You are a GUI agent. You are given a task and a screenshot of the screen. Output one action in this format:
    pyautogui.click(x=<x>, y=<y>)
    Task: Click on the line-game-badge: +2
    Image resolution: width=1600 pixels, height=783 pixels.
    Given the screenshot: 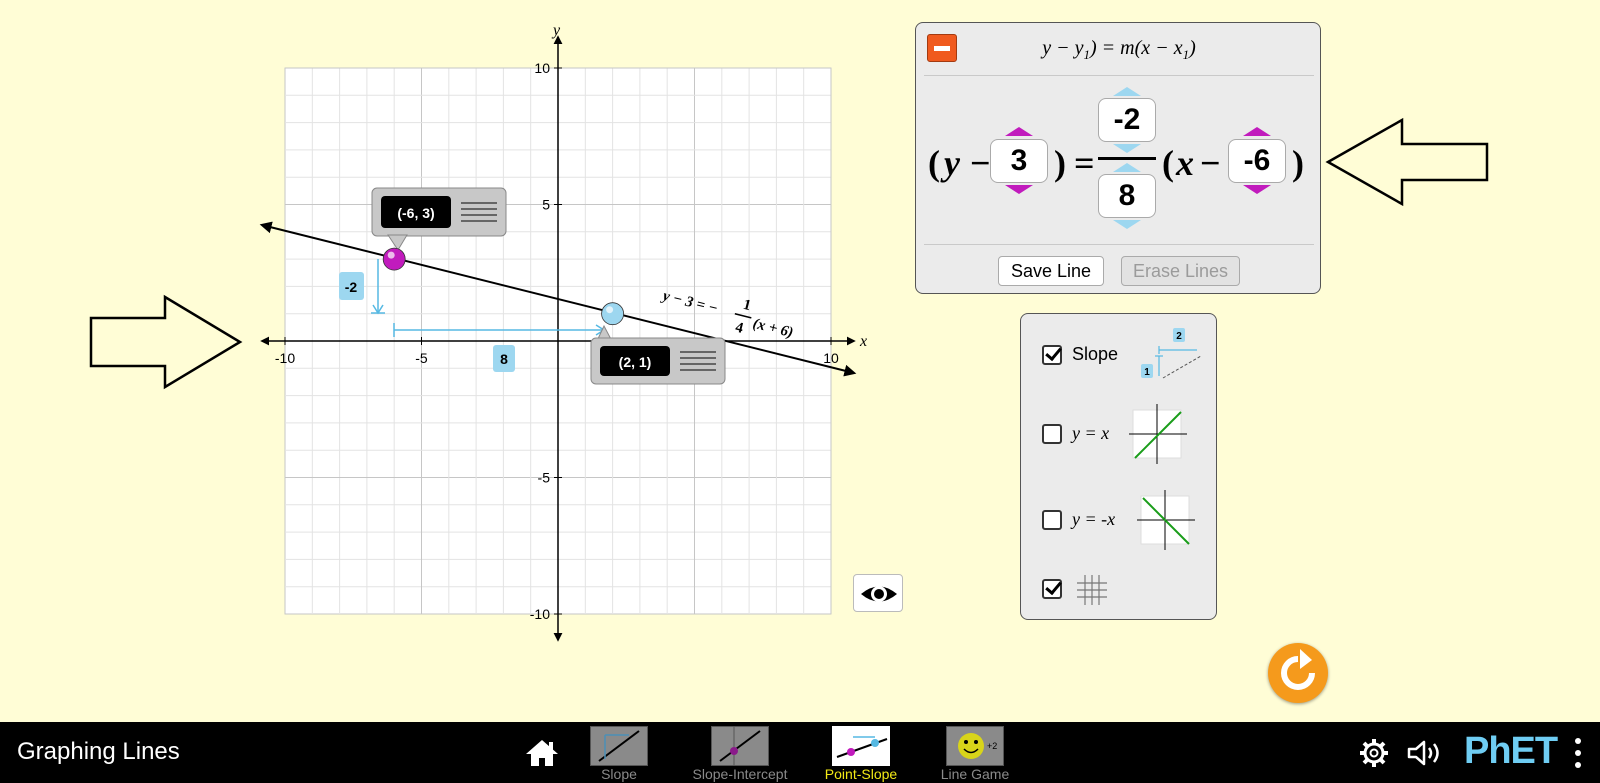 What is the action you would take?
    pyautogui.click(x=992, y=746)
    